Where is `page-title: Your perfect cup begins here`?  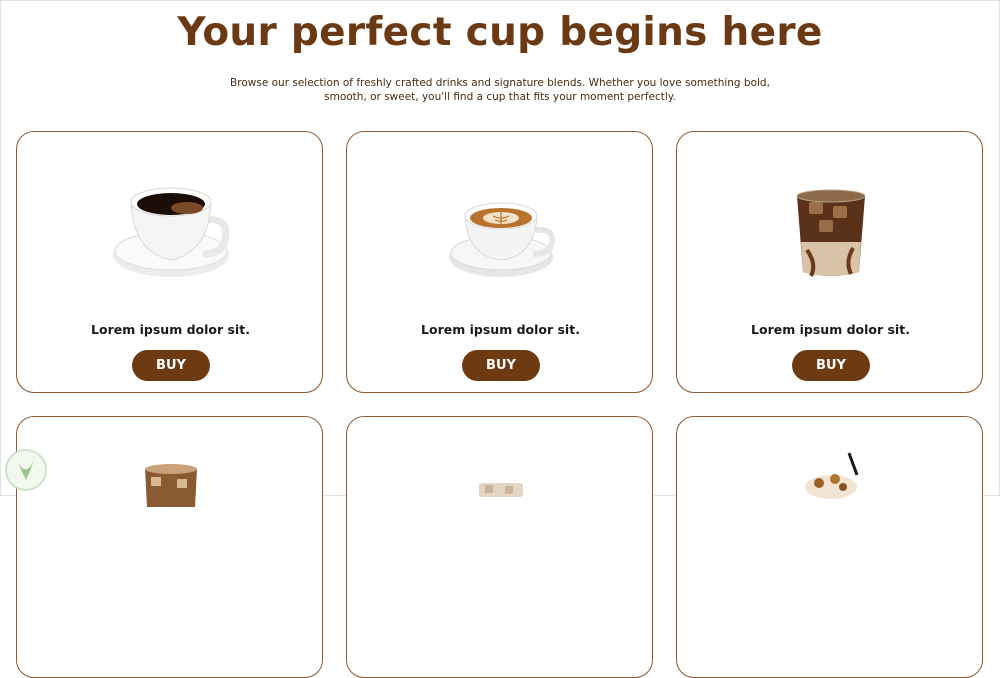 page-title: Your perfect cup begins here is located at coordinates (500, 32).